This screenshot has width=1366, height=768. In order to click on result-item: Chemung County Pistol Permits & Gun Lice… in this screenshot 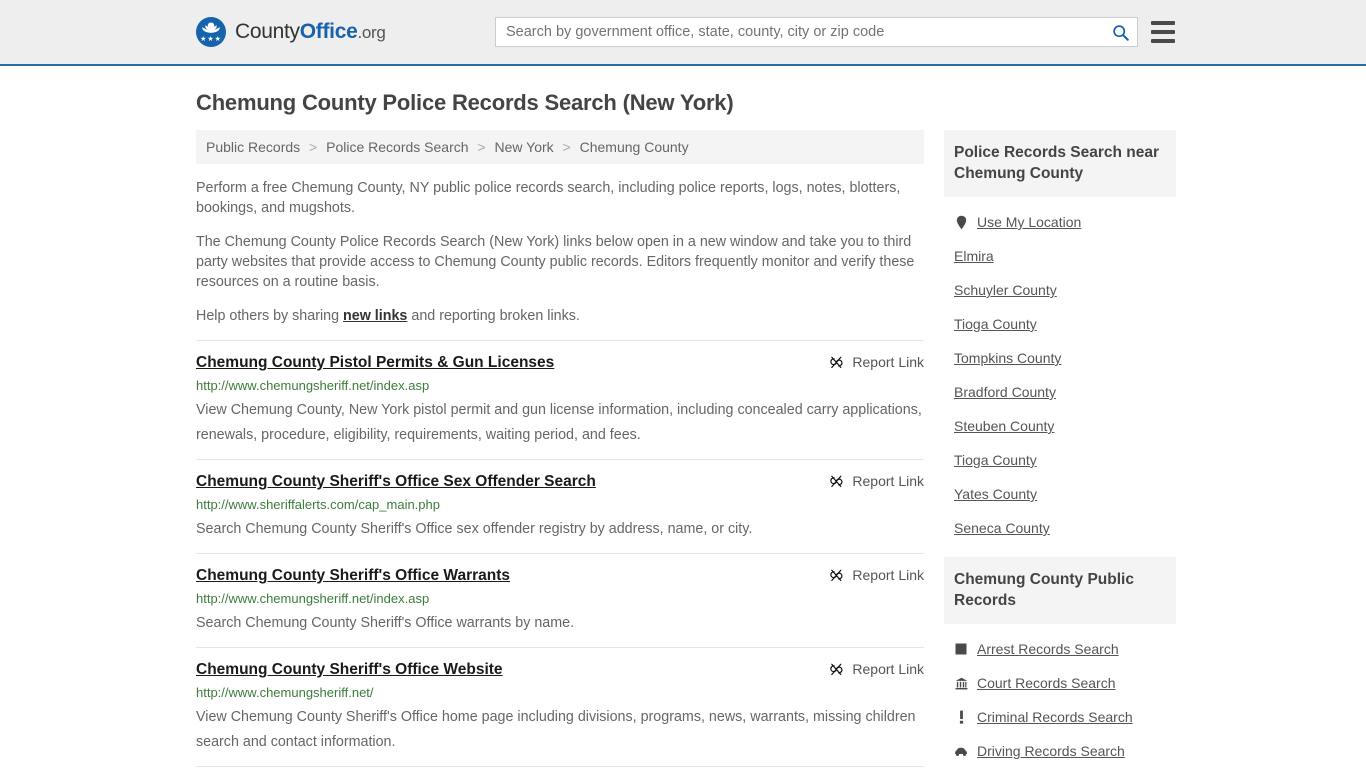, I will do `click(560, 399)`.